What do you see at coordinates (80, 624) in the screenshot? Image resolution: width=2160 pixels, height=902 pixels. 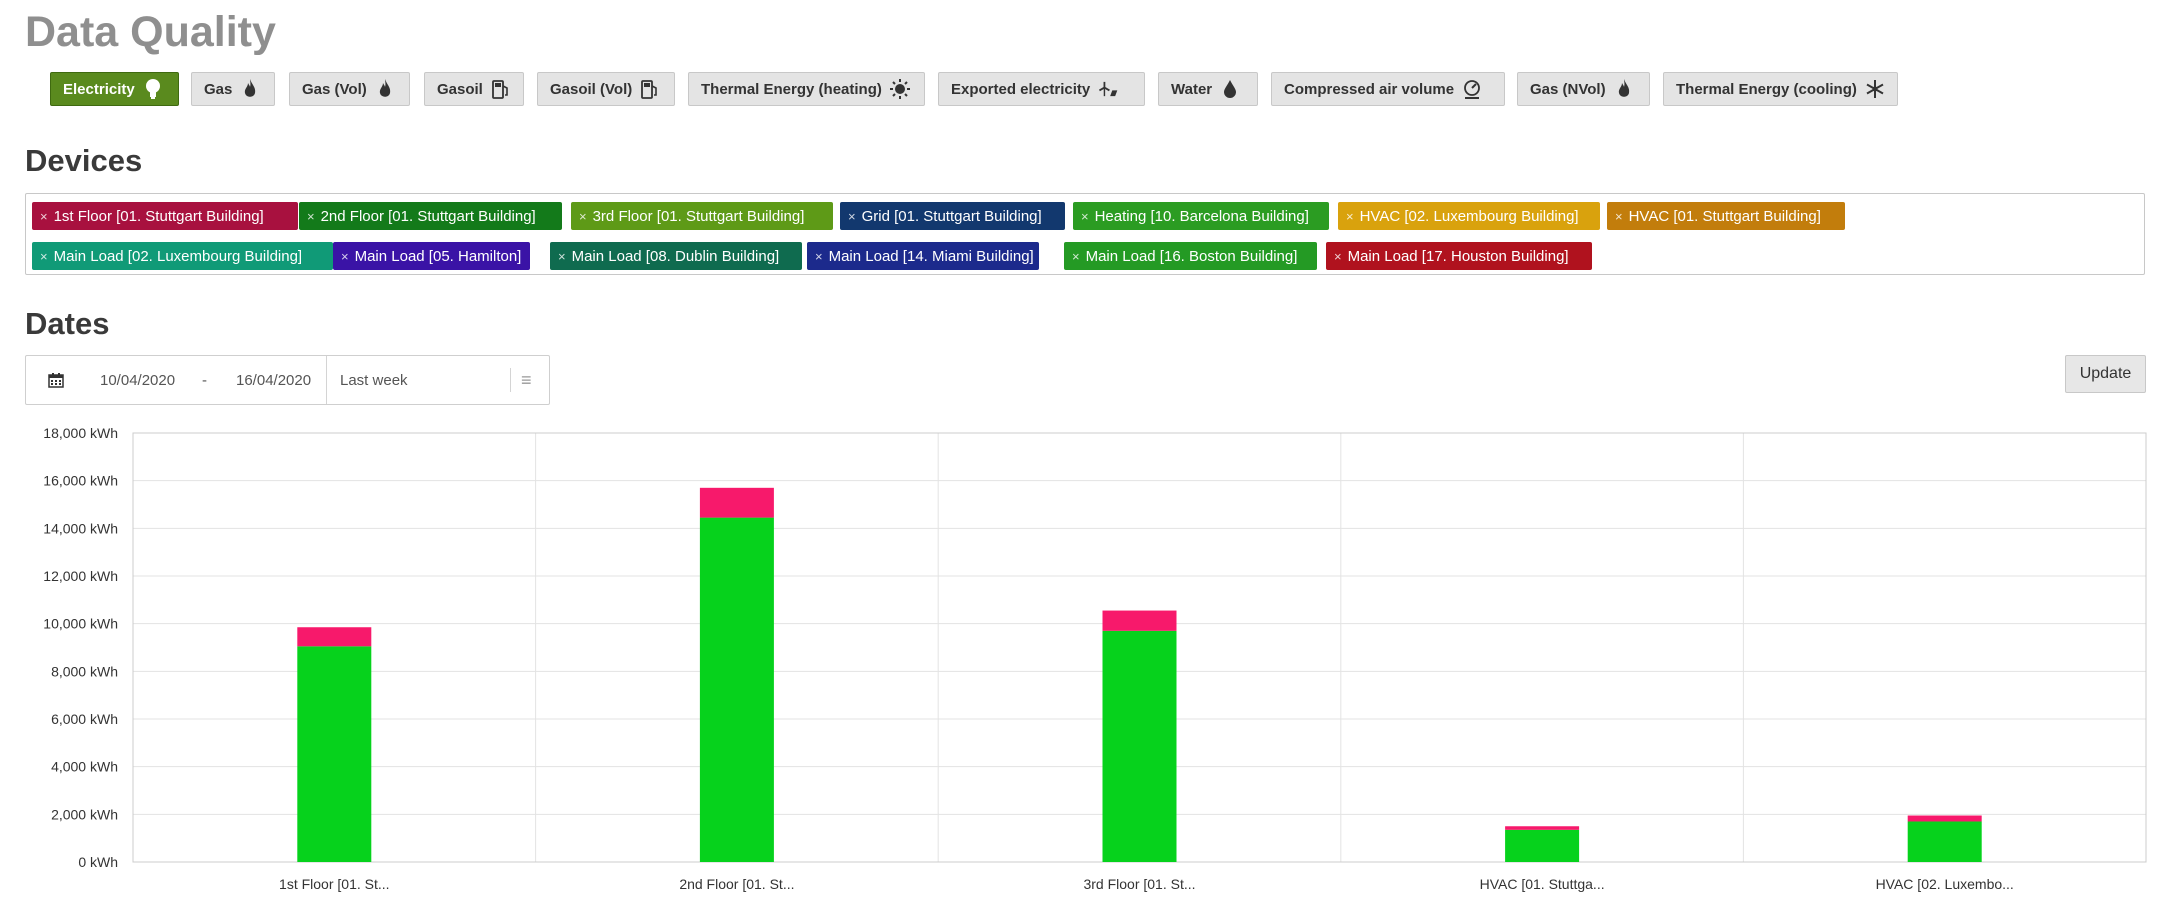 I see `y-tick-label: 10,000 kWh` at bounding box center [80, 624].